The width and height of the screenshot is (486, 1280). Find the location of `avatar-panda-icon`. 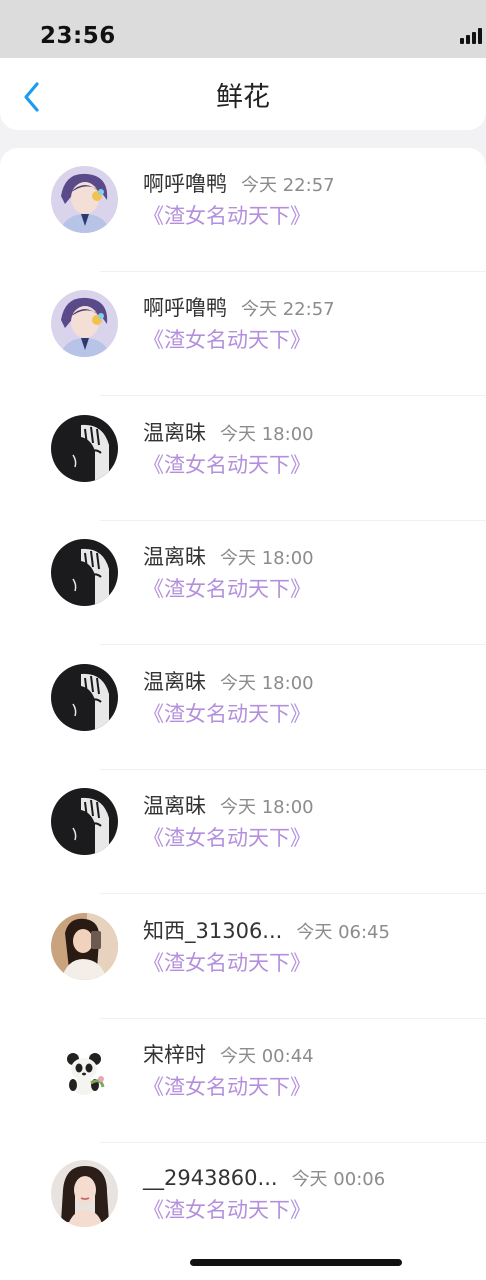

avatar-panda-icon is located at coordinates (84, 1070).